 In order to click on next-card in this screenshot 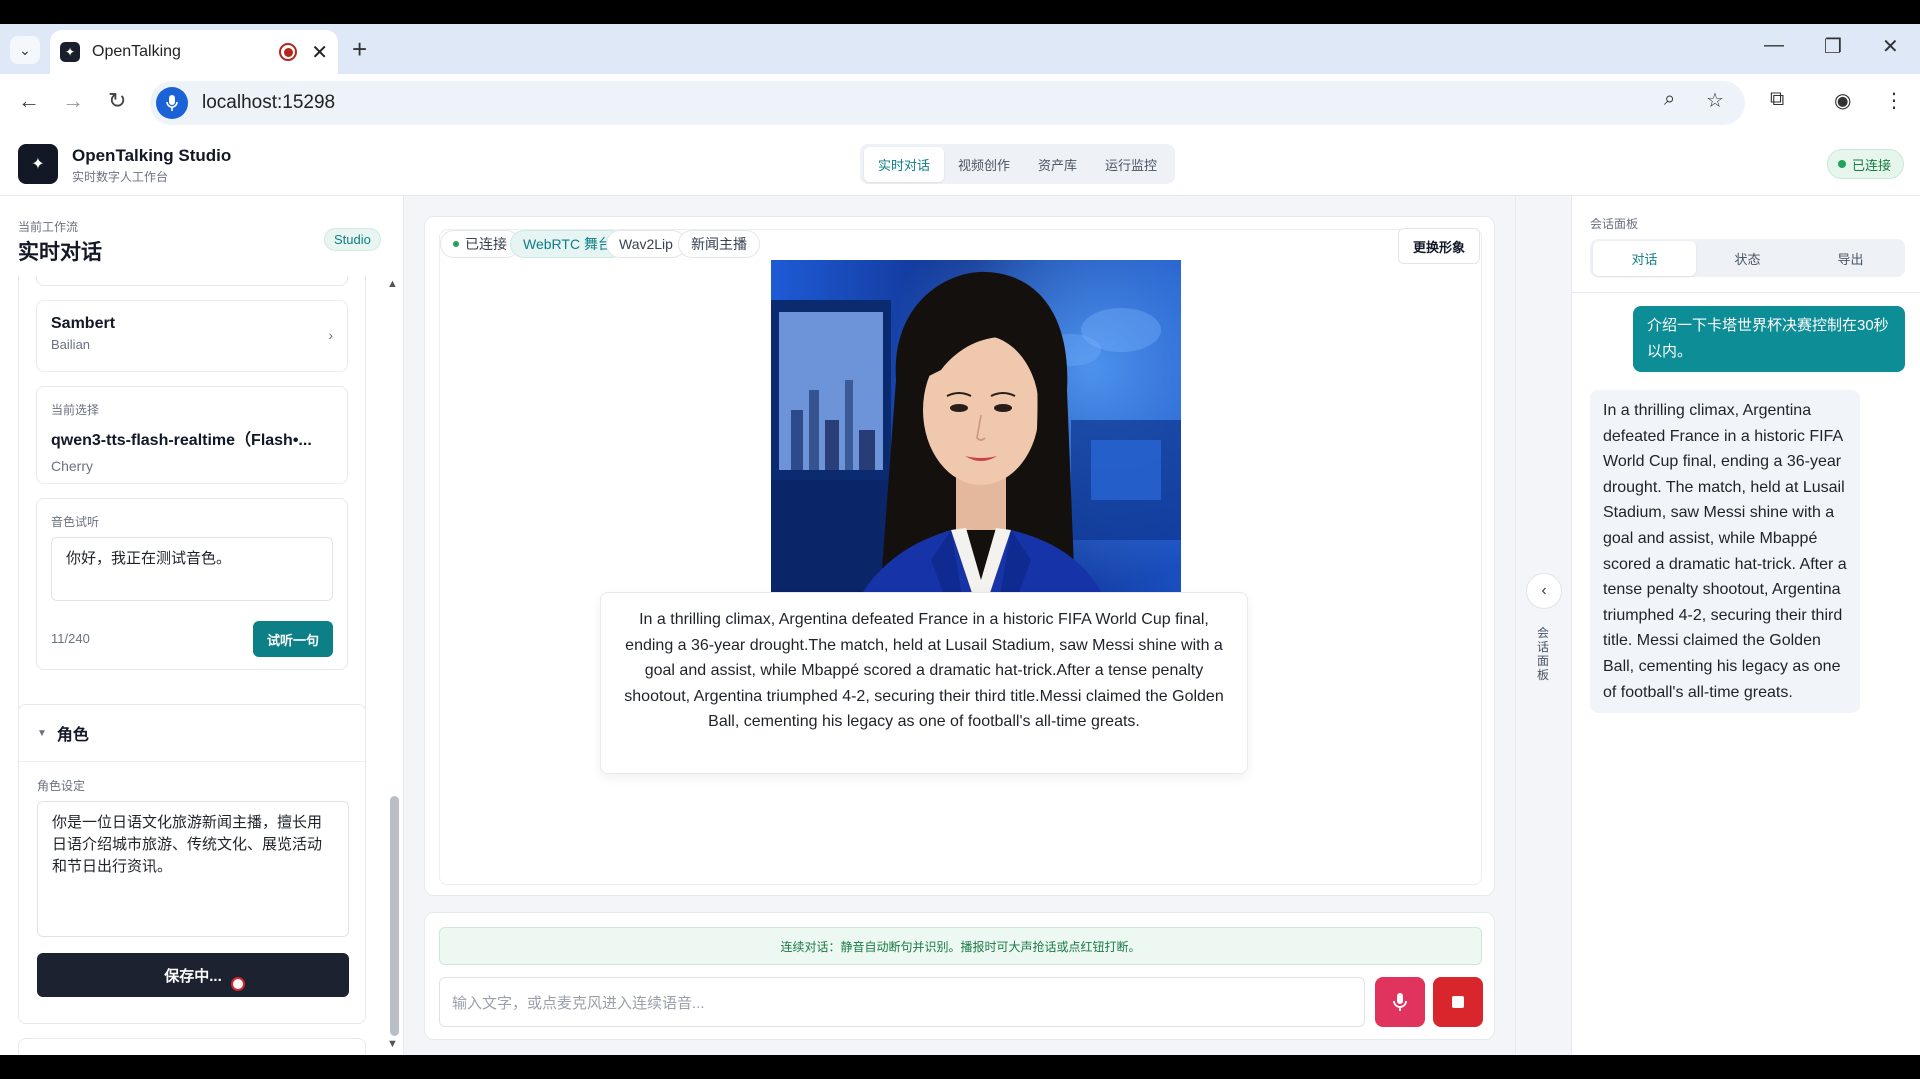, I will do `click(192, 1047)`.